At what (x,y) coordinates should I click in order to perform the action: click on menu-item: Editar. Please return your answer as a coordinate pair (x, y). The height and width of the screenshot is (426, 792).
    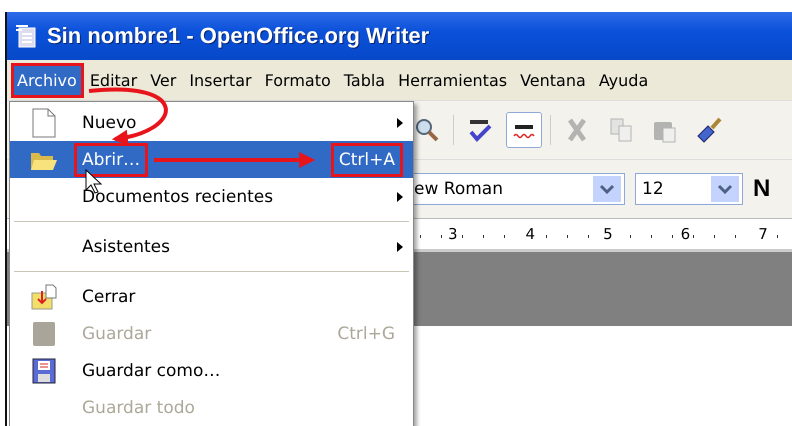
    Looking at the image, I should click on (114, 80).